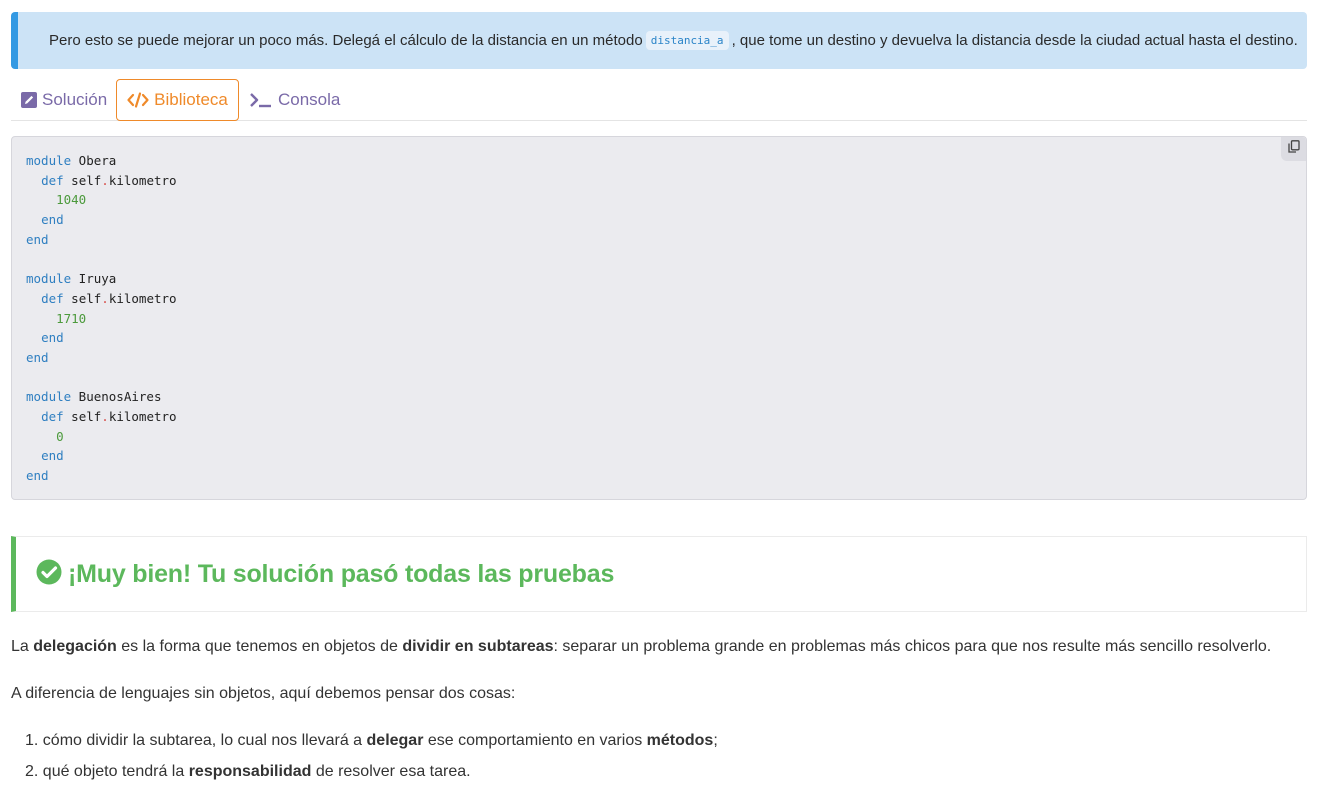 The image size is (1320, 809). I want to click on tab-consola: Consola, so click(294, 100).